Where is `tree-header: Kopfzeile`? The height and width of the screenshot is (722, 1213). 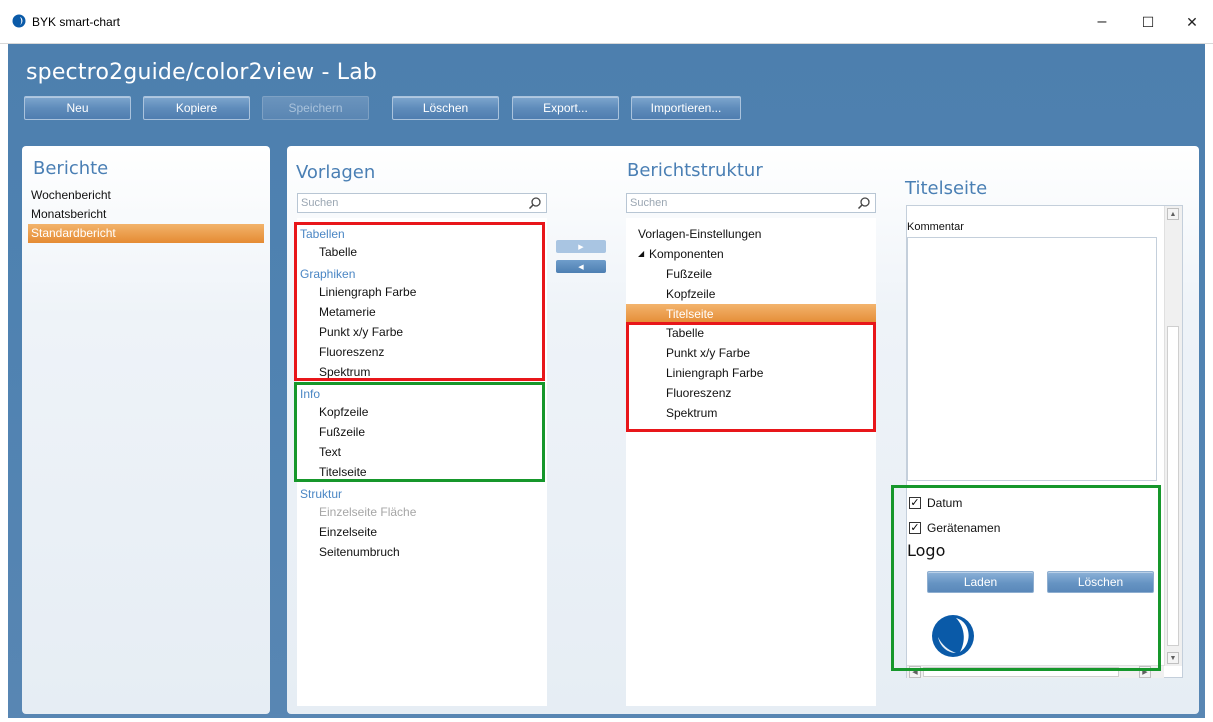 tree-header: Kopfzeile is located at coordinates (690, 294).